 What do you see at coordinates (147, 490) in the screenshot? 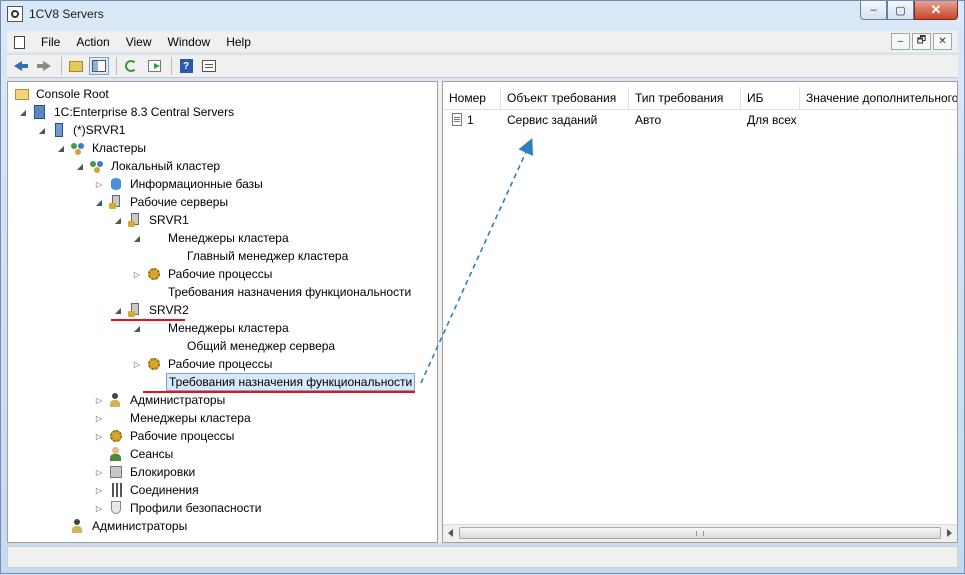
I see `tree-node-connections: ▷ Соединения` at bounding box center [147, 490].